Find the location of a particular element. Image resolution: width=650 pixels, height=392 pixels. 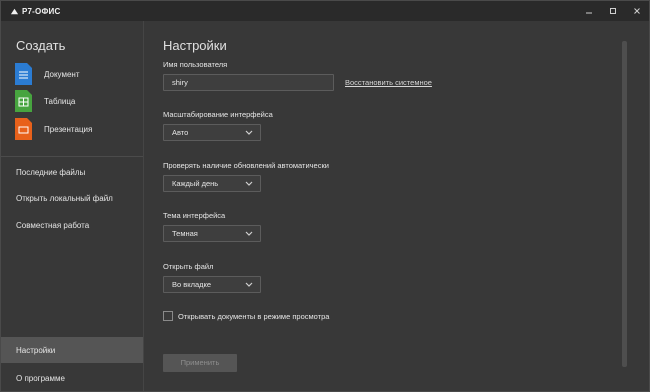

username-label: Имя пользователя is located at coordinates (195, 64).